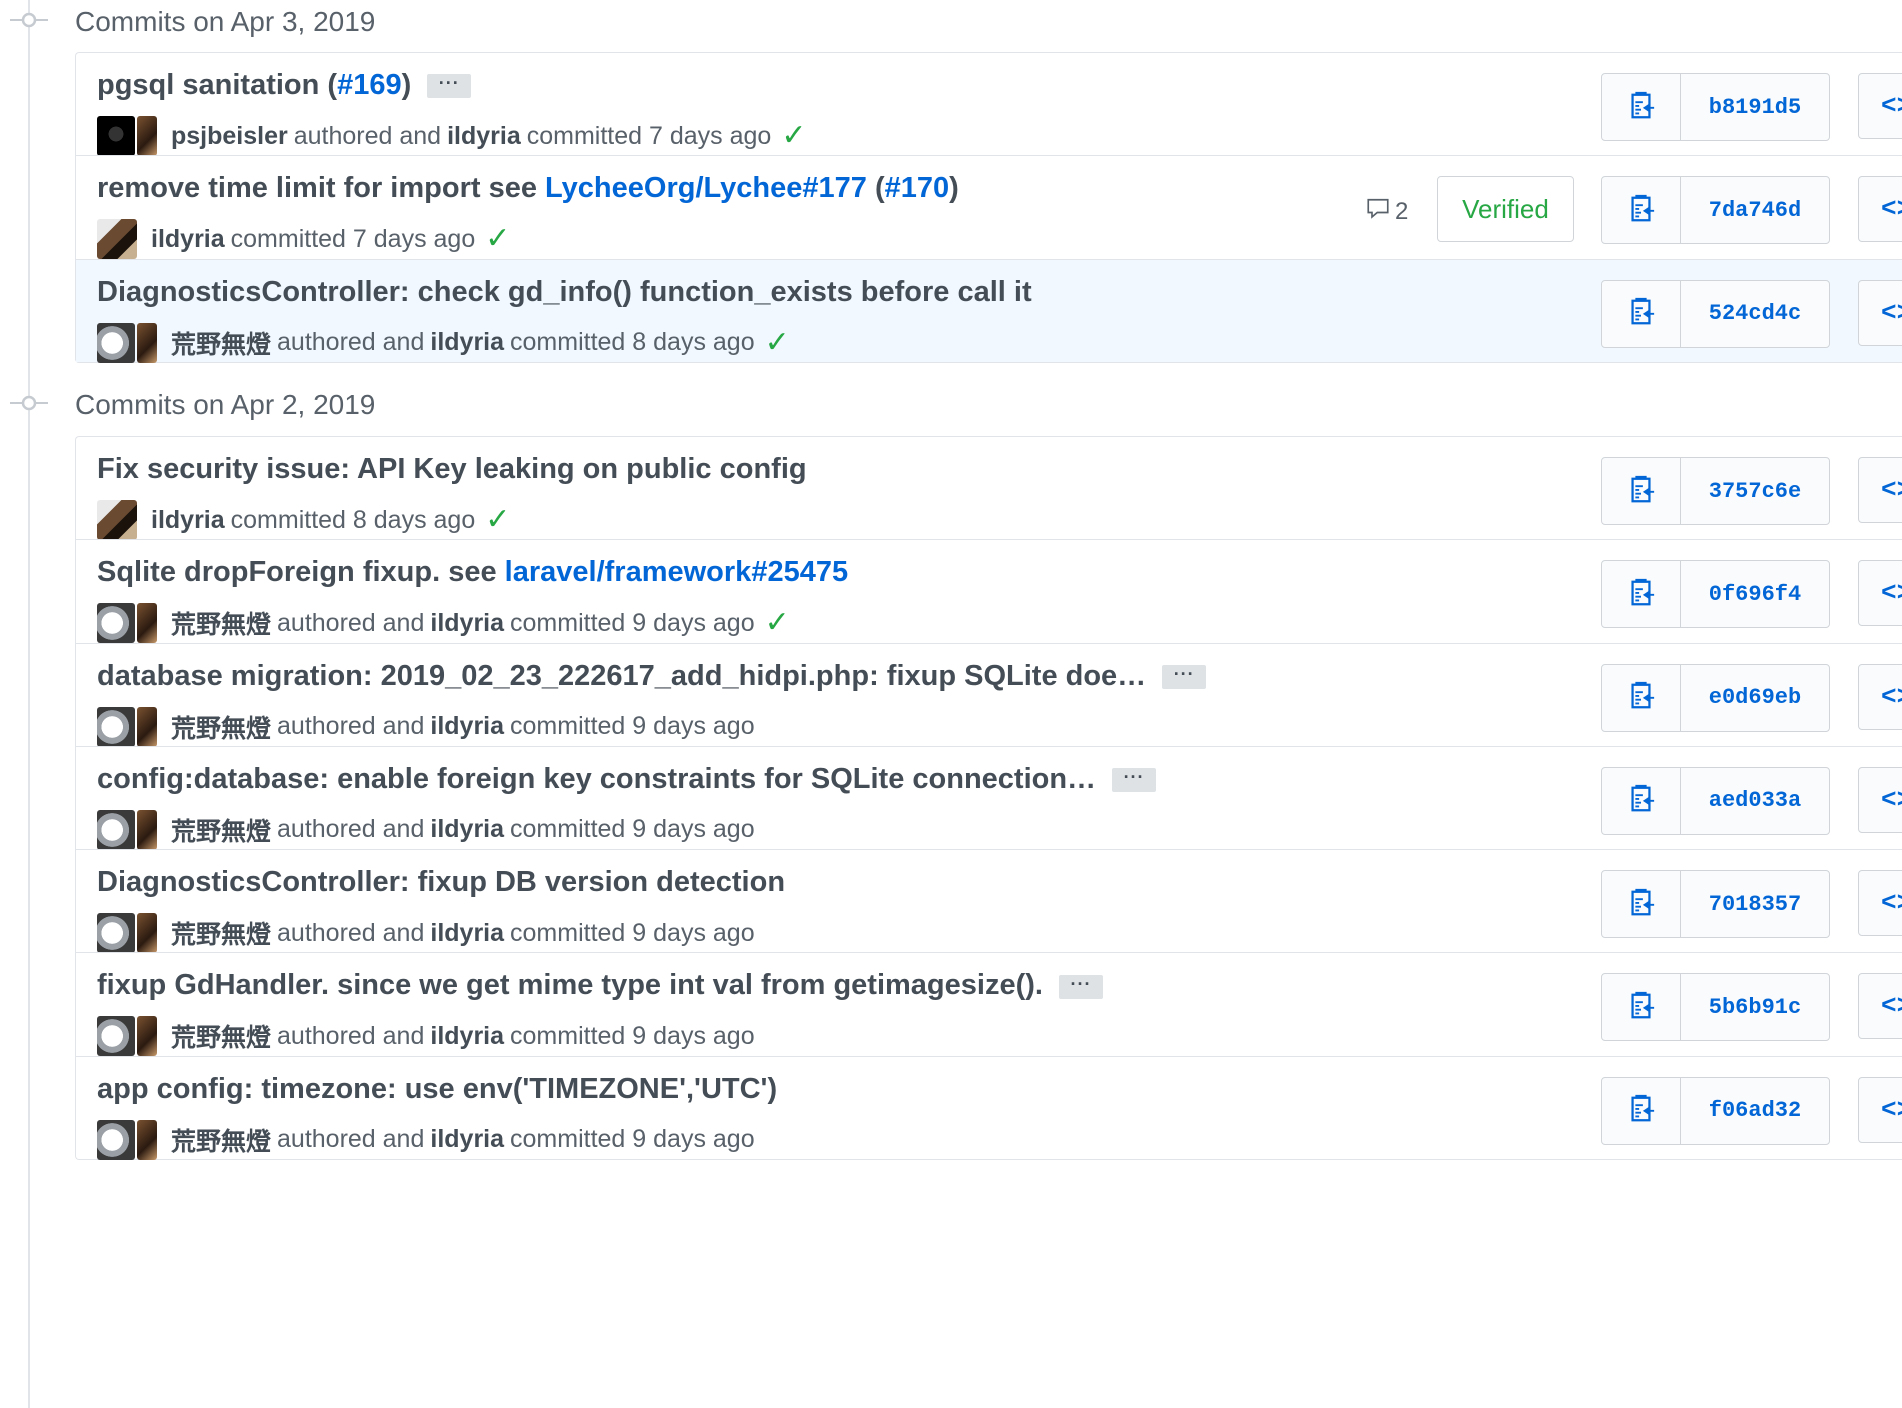  Describe the element at coordinates (1384, 211) in the screenshot. I see `comments-link: 2` at that location.